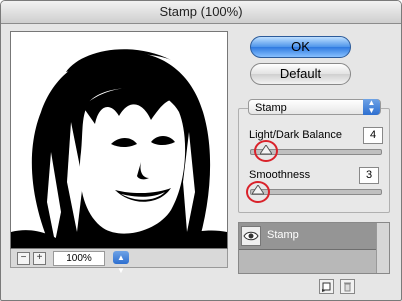  What do you see at coordinates (369, 175) in the screenshot?
I see `smoothness-field: 3` at bounding box center [369, 175].